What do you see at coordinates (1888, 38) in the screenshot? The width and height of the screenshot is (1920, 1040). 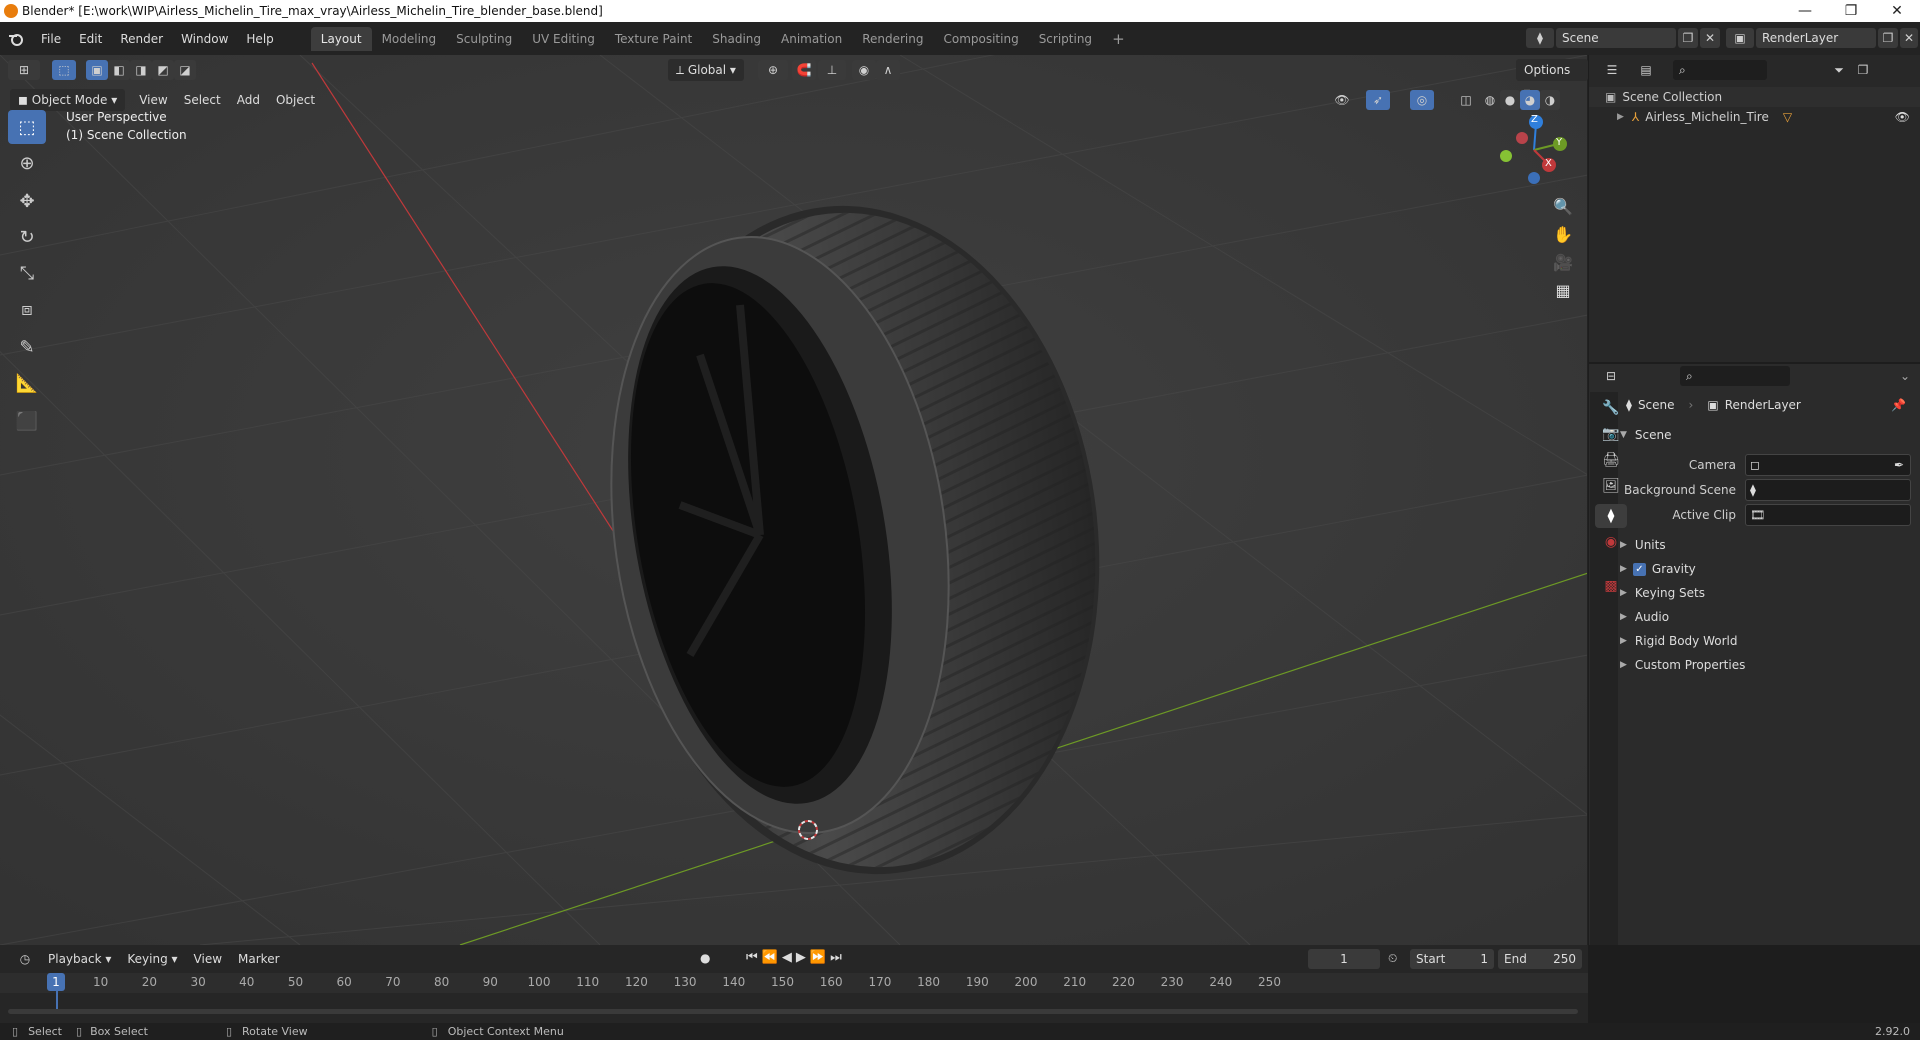 I see `new-view-layer-icon: ❐` at bounding box center [1888, 38].